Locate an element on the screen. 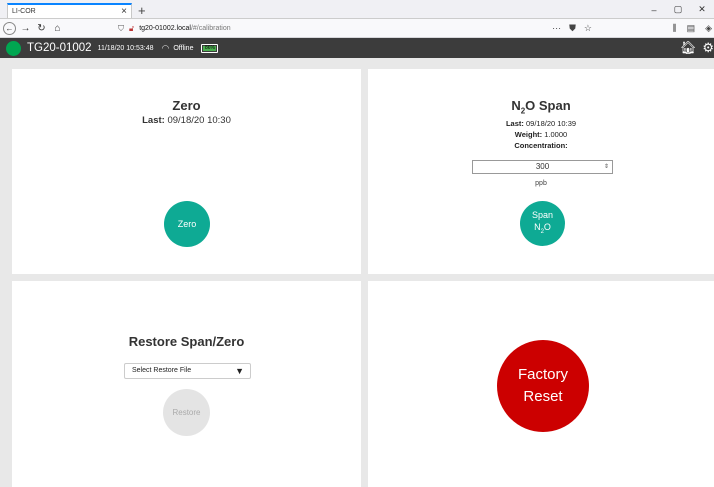 This screenshot has height=487, width=714. factory-reset-button: Factory Reset is located at coordinates (543, 386).